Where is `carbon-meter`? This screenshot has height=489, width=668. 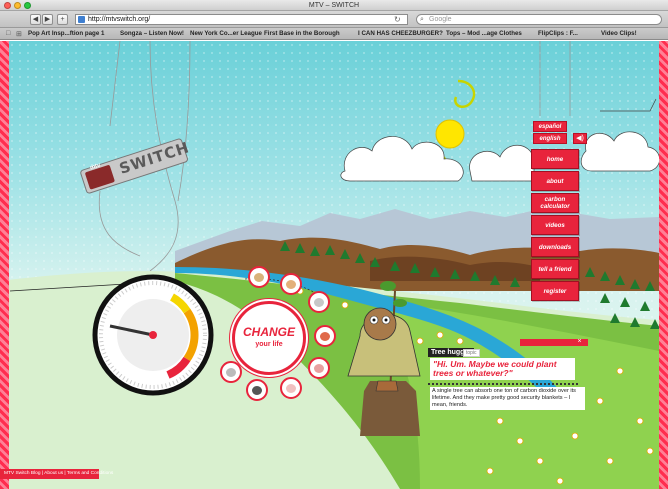
carbon-meter is located at coordinates (153, 335).